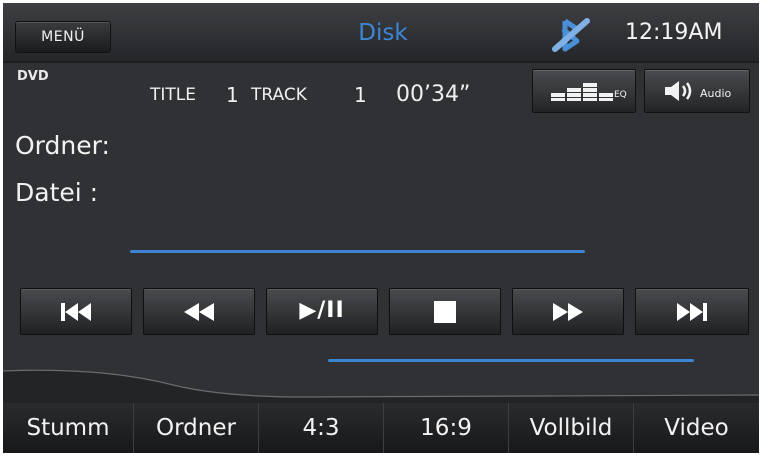  Describe the element at coordinates (68, 428) in the screenshot. I see `mute-button: Stumm` at that location.